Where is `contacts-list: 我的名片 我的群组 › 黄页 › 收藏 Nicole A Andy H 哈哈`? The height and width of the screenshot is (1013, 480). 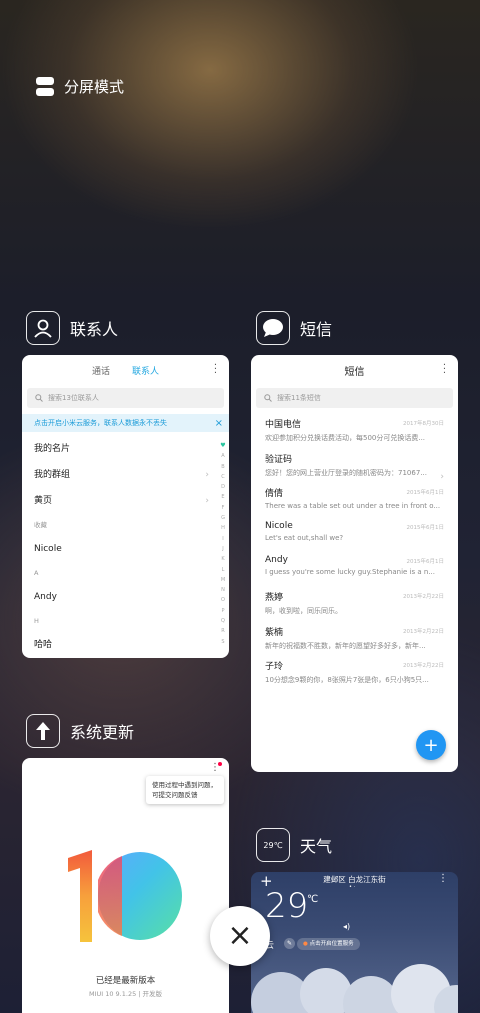
contacts-list: 我的名片 我的群组 › 黄页 › 收藏 Nicole A Andy H 哈哈 is located at coordinates (125, 547).